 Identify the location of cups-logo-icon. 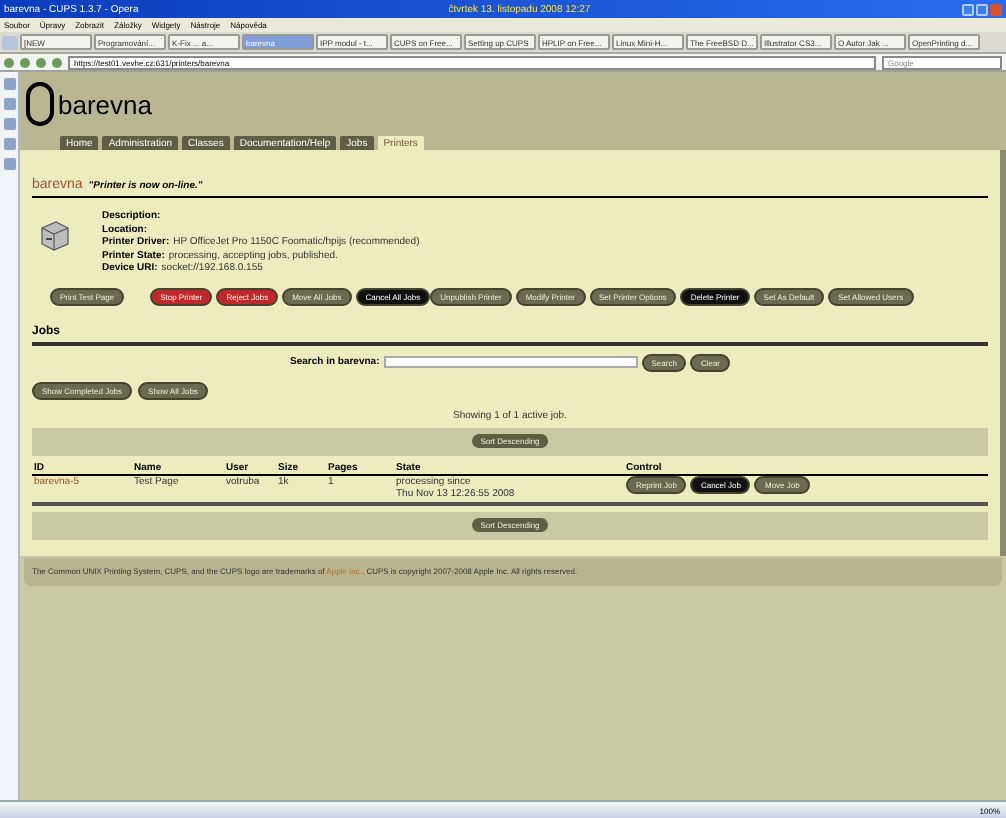
(40, 104).